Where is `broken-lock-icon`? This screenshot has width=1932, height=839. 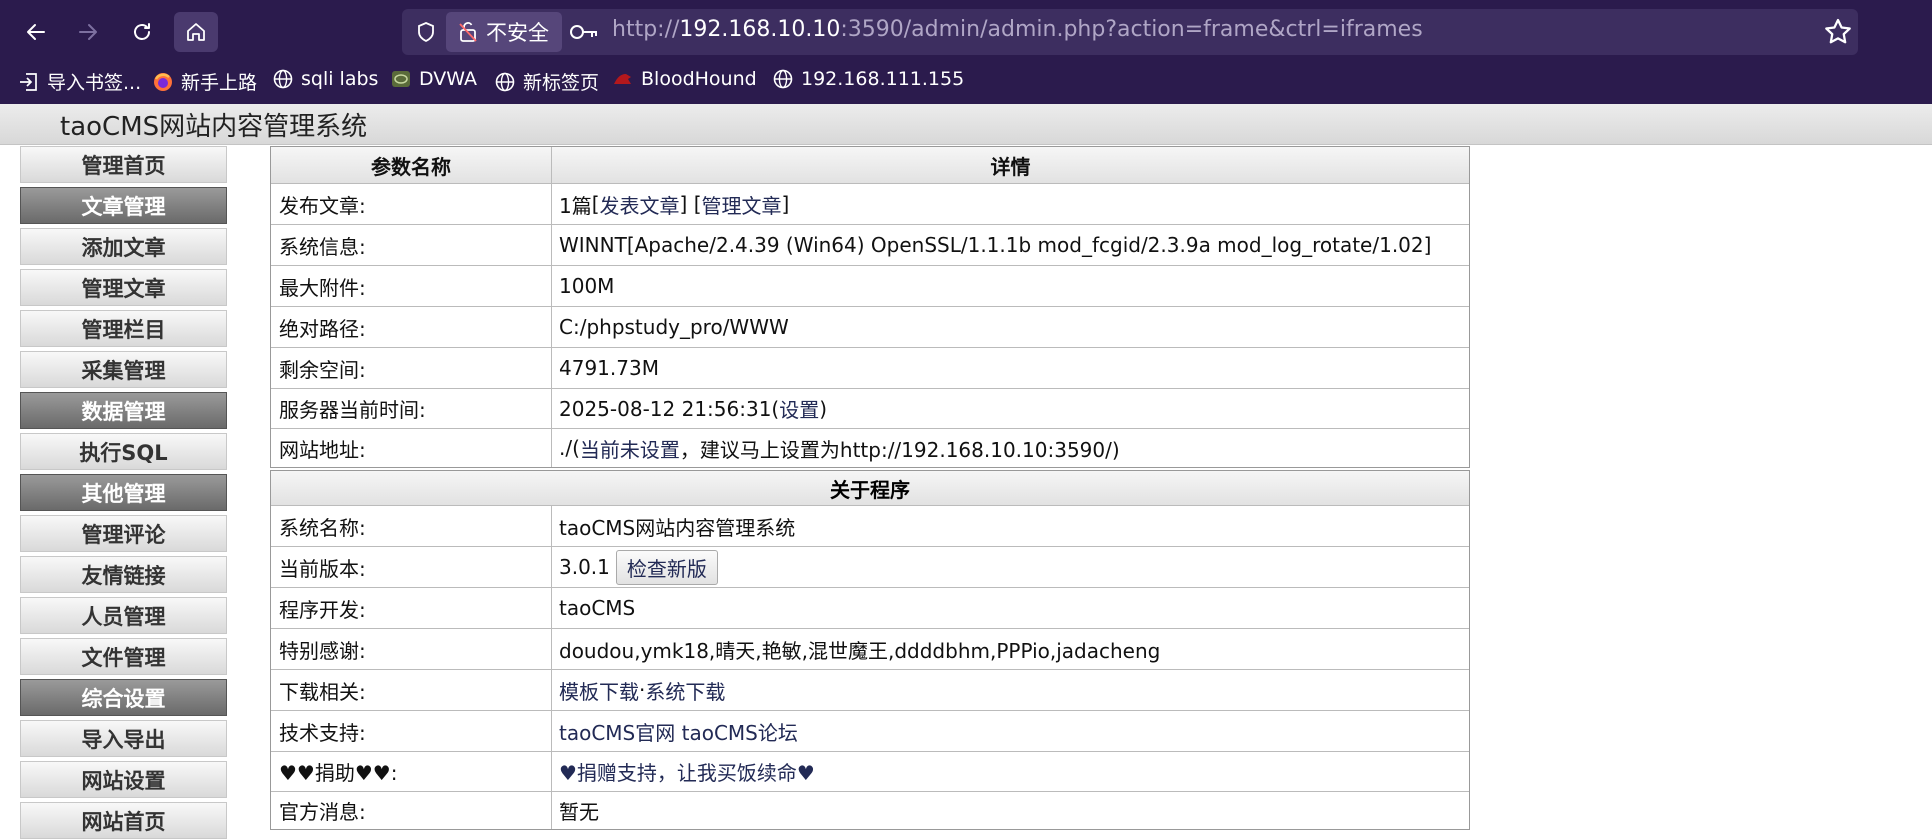 broken-lock-icon is located at coordinates (468, 32).